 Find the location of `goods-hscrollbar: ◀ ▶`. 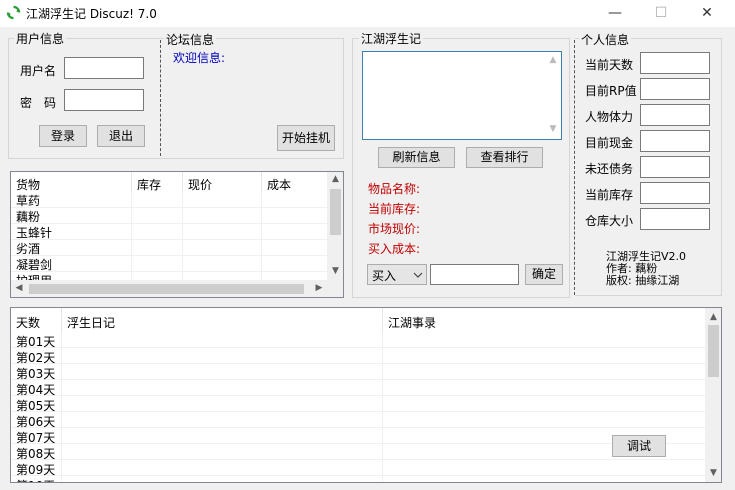

goods-hscrollbar: ◀ ▶ is located at coordinates (177, 288).